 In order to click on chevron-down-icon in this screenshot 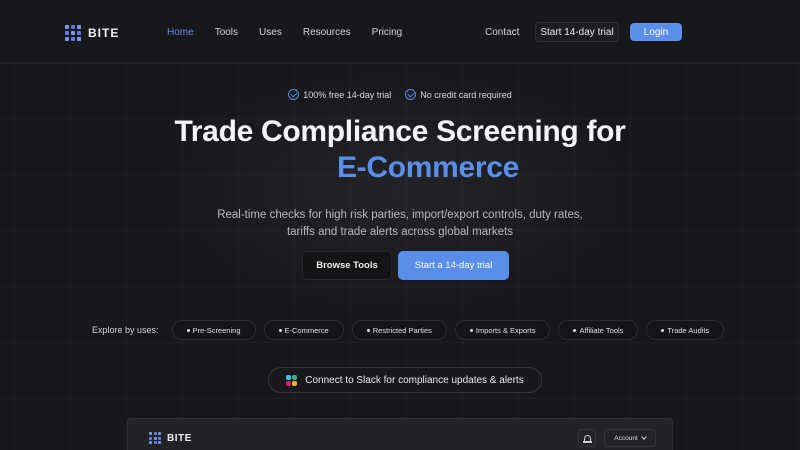, I will do `click(643, 437)`.